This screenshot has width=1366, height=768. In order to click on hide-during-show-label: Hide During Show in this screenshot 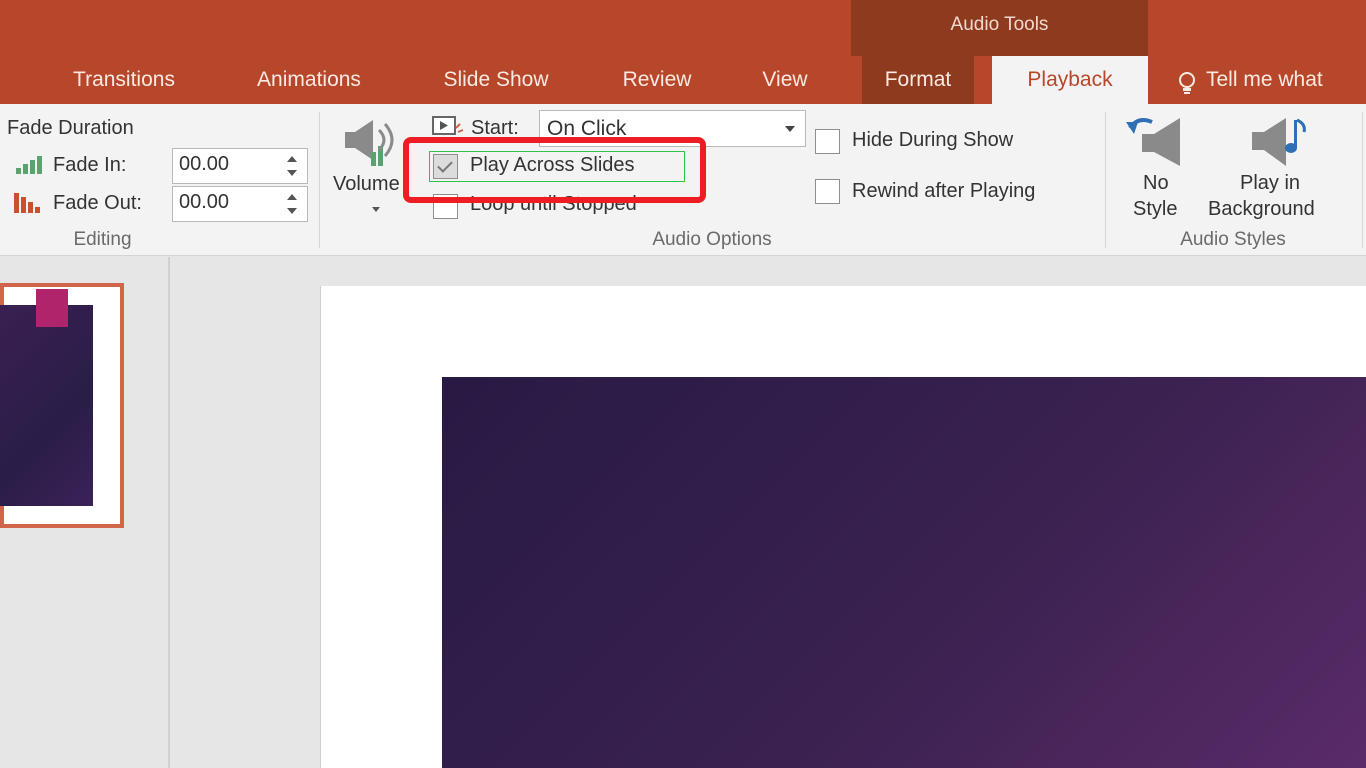, I will do `click(932, 140)`.